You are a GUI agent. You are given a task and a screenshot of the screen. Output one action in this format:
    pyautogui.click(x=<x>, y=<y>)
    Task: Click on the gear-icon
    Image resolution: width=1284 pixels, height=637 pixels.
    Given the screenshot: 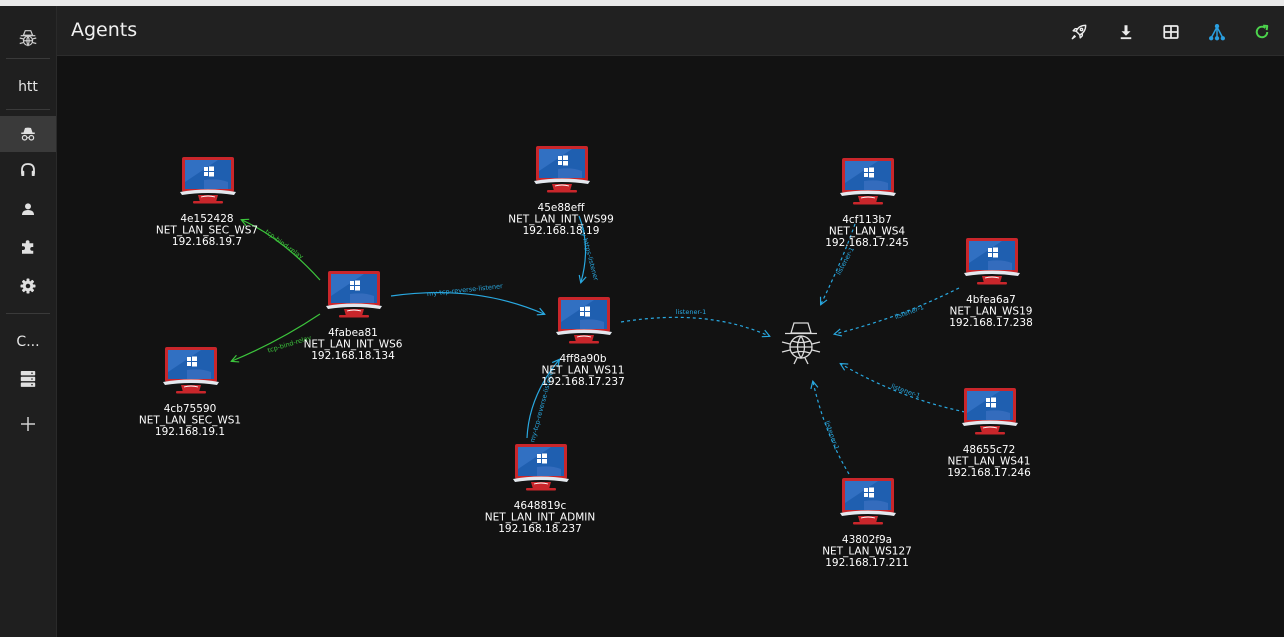 What is the action you would take?
    pyautogui.click(x=28, y=286)
    